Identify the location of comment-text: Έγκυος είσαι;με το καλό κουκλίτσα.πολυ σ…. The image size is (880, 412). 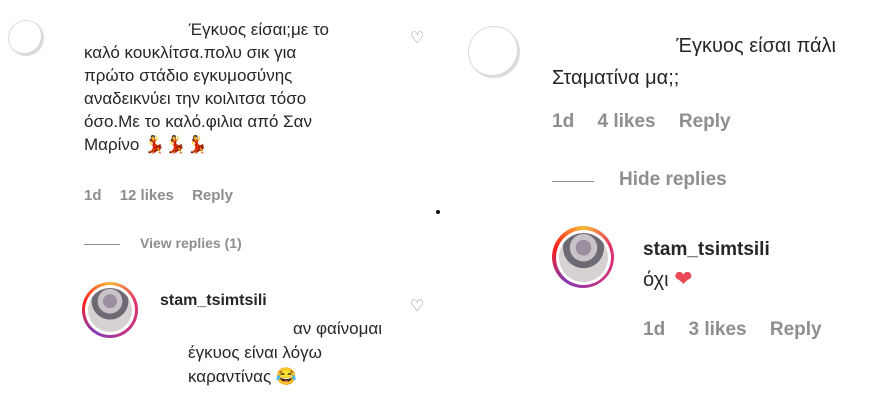
(239, 87).